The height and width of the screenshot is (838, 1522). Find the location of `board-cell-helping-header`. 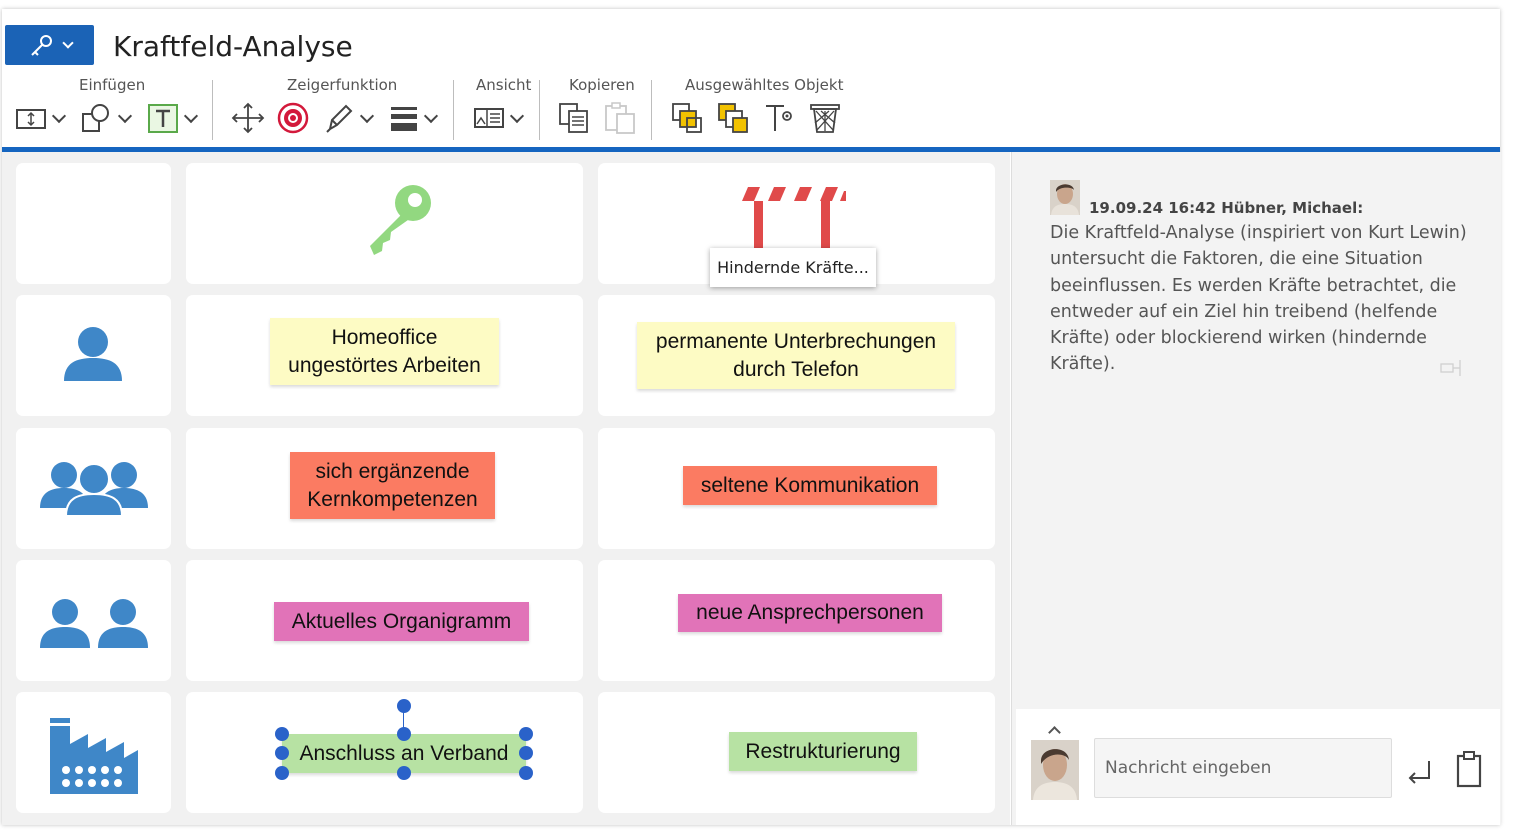

board-cell-helping-header is located at coordinates (384, 223).